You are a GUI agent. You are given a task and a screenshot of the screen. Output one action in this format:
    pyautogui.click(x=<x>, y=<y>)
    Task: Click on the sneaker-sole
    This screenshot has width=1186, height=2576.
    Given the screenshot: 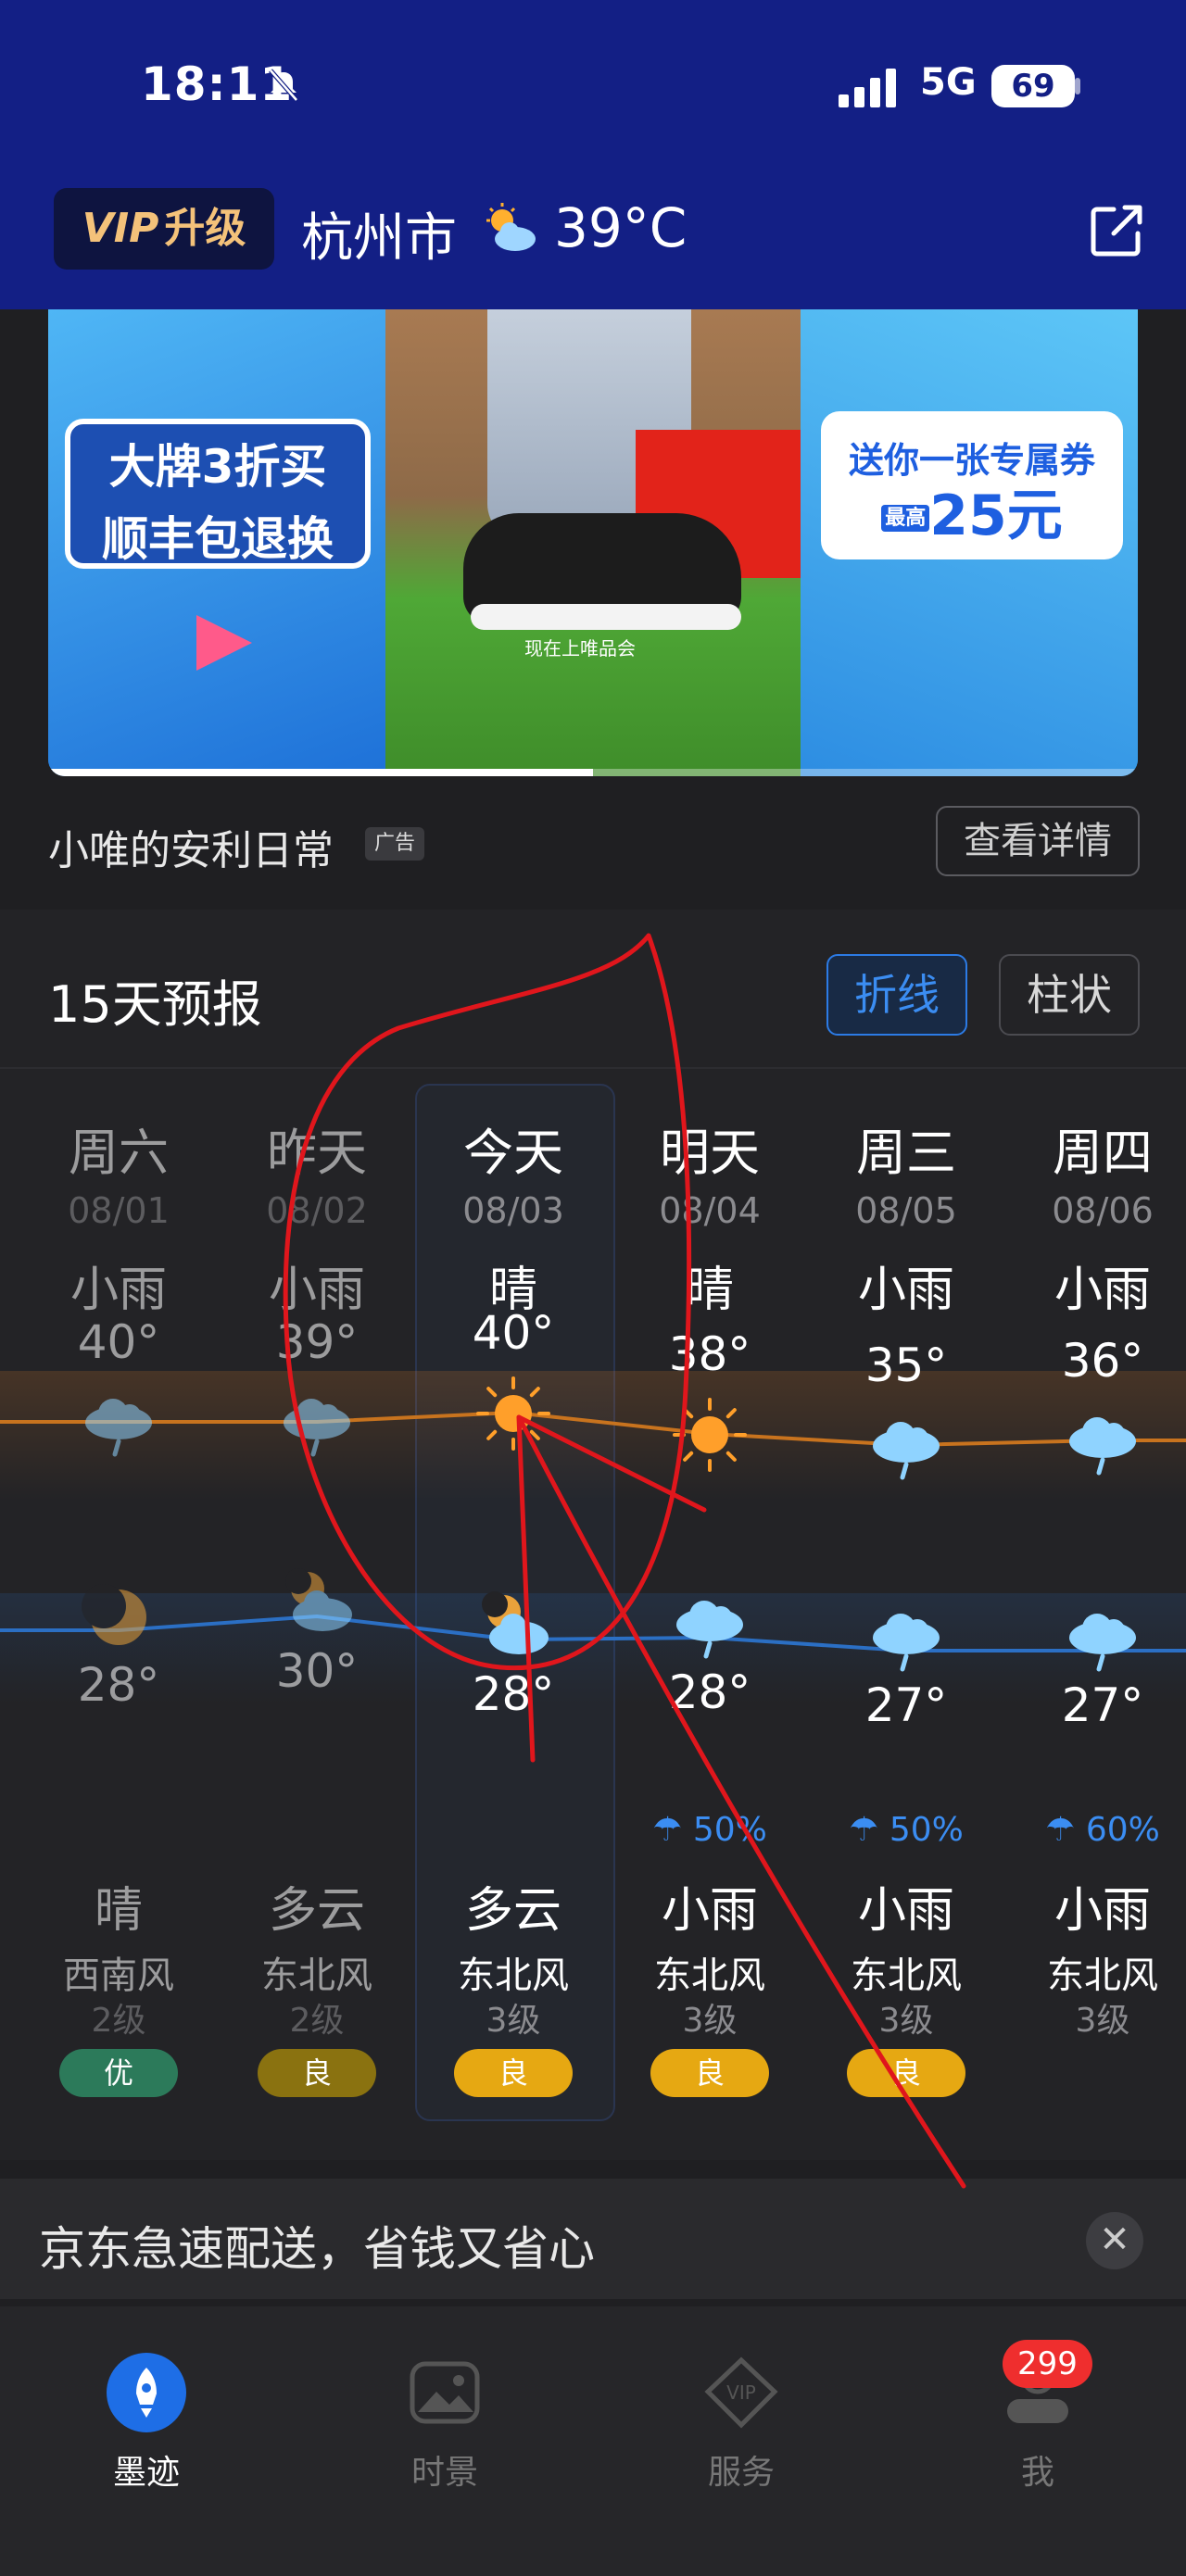 What is the action you would take?
    pyautogui.click(x=606, y=617)
    